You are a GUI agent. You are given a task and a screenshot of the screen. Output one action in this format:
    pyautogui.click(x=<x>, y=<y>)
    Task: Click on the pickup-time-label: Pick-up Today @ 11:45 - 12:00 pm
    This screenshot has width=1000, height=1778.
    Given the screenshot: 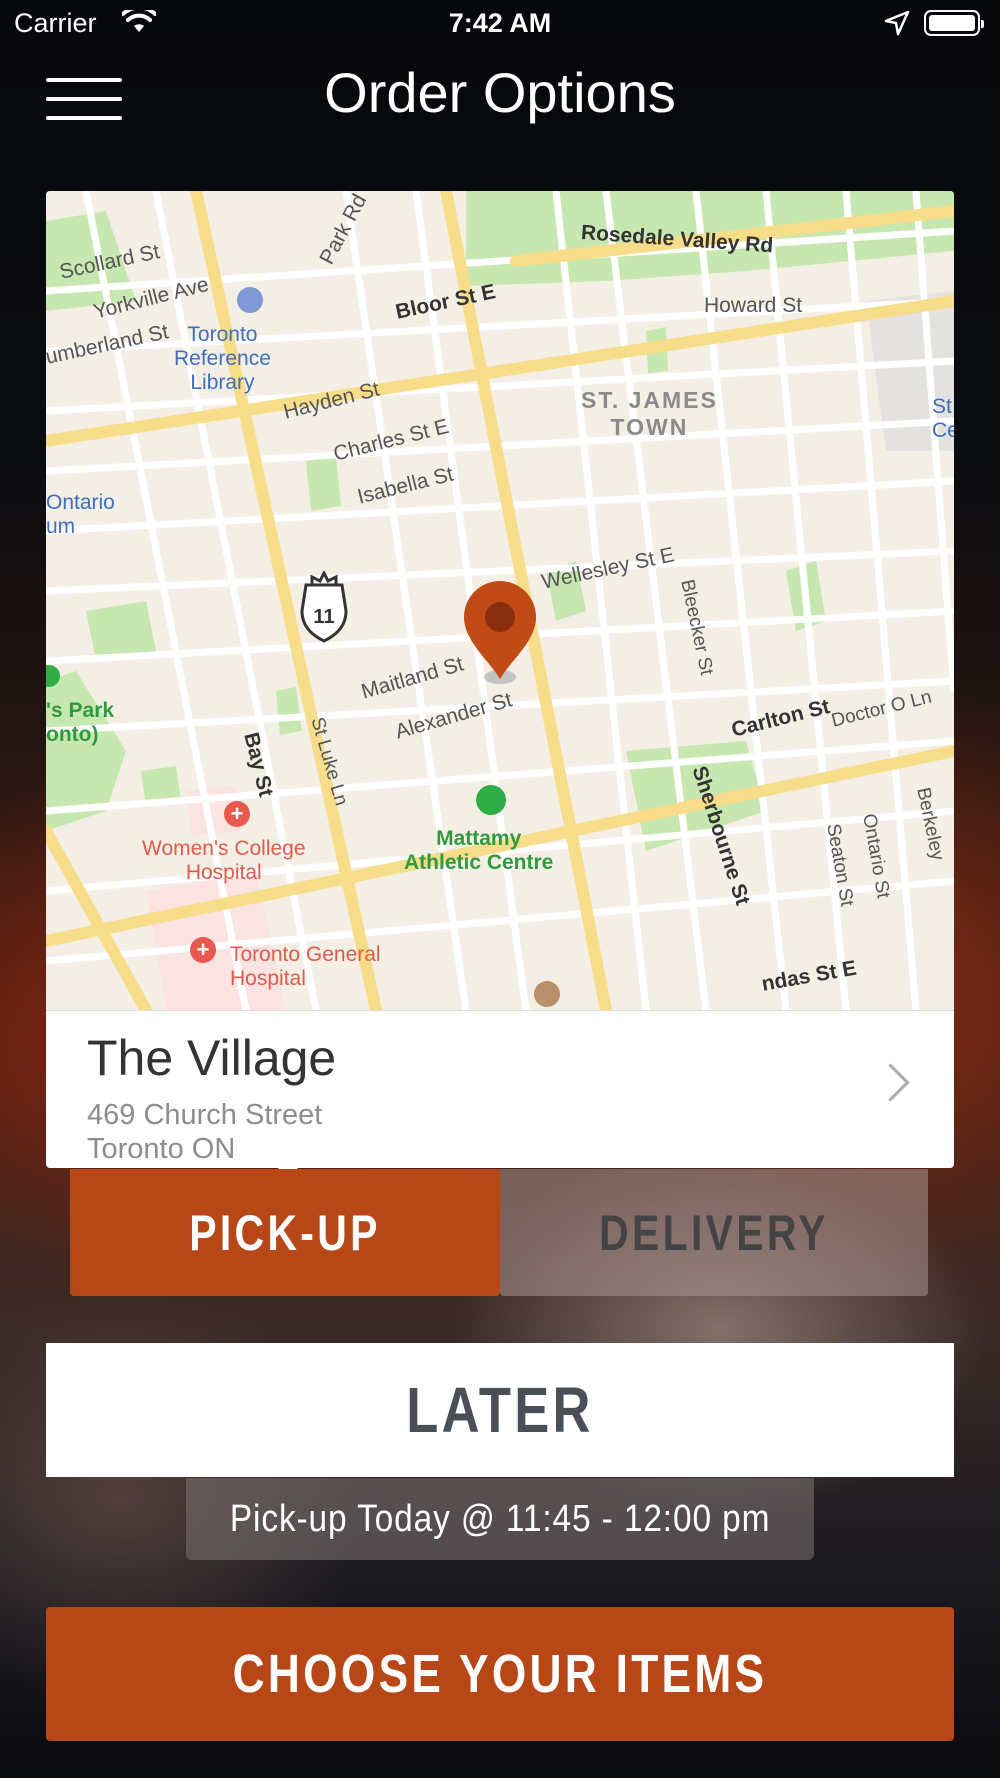 What is the action you would take?
    pyautogui.click(x=500, y=1519)
    